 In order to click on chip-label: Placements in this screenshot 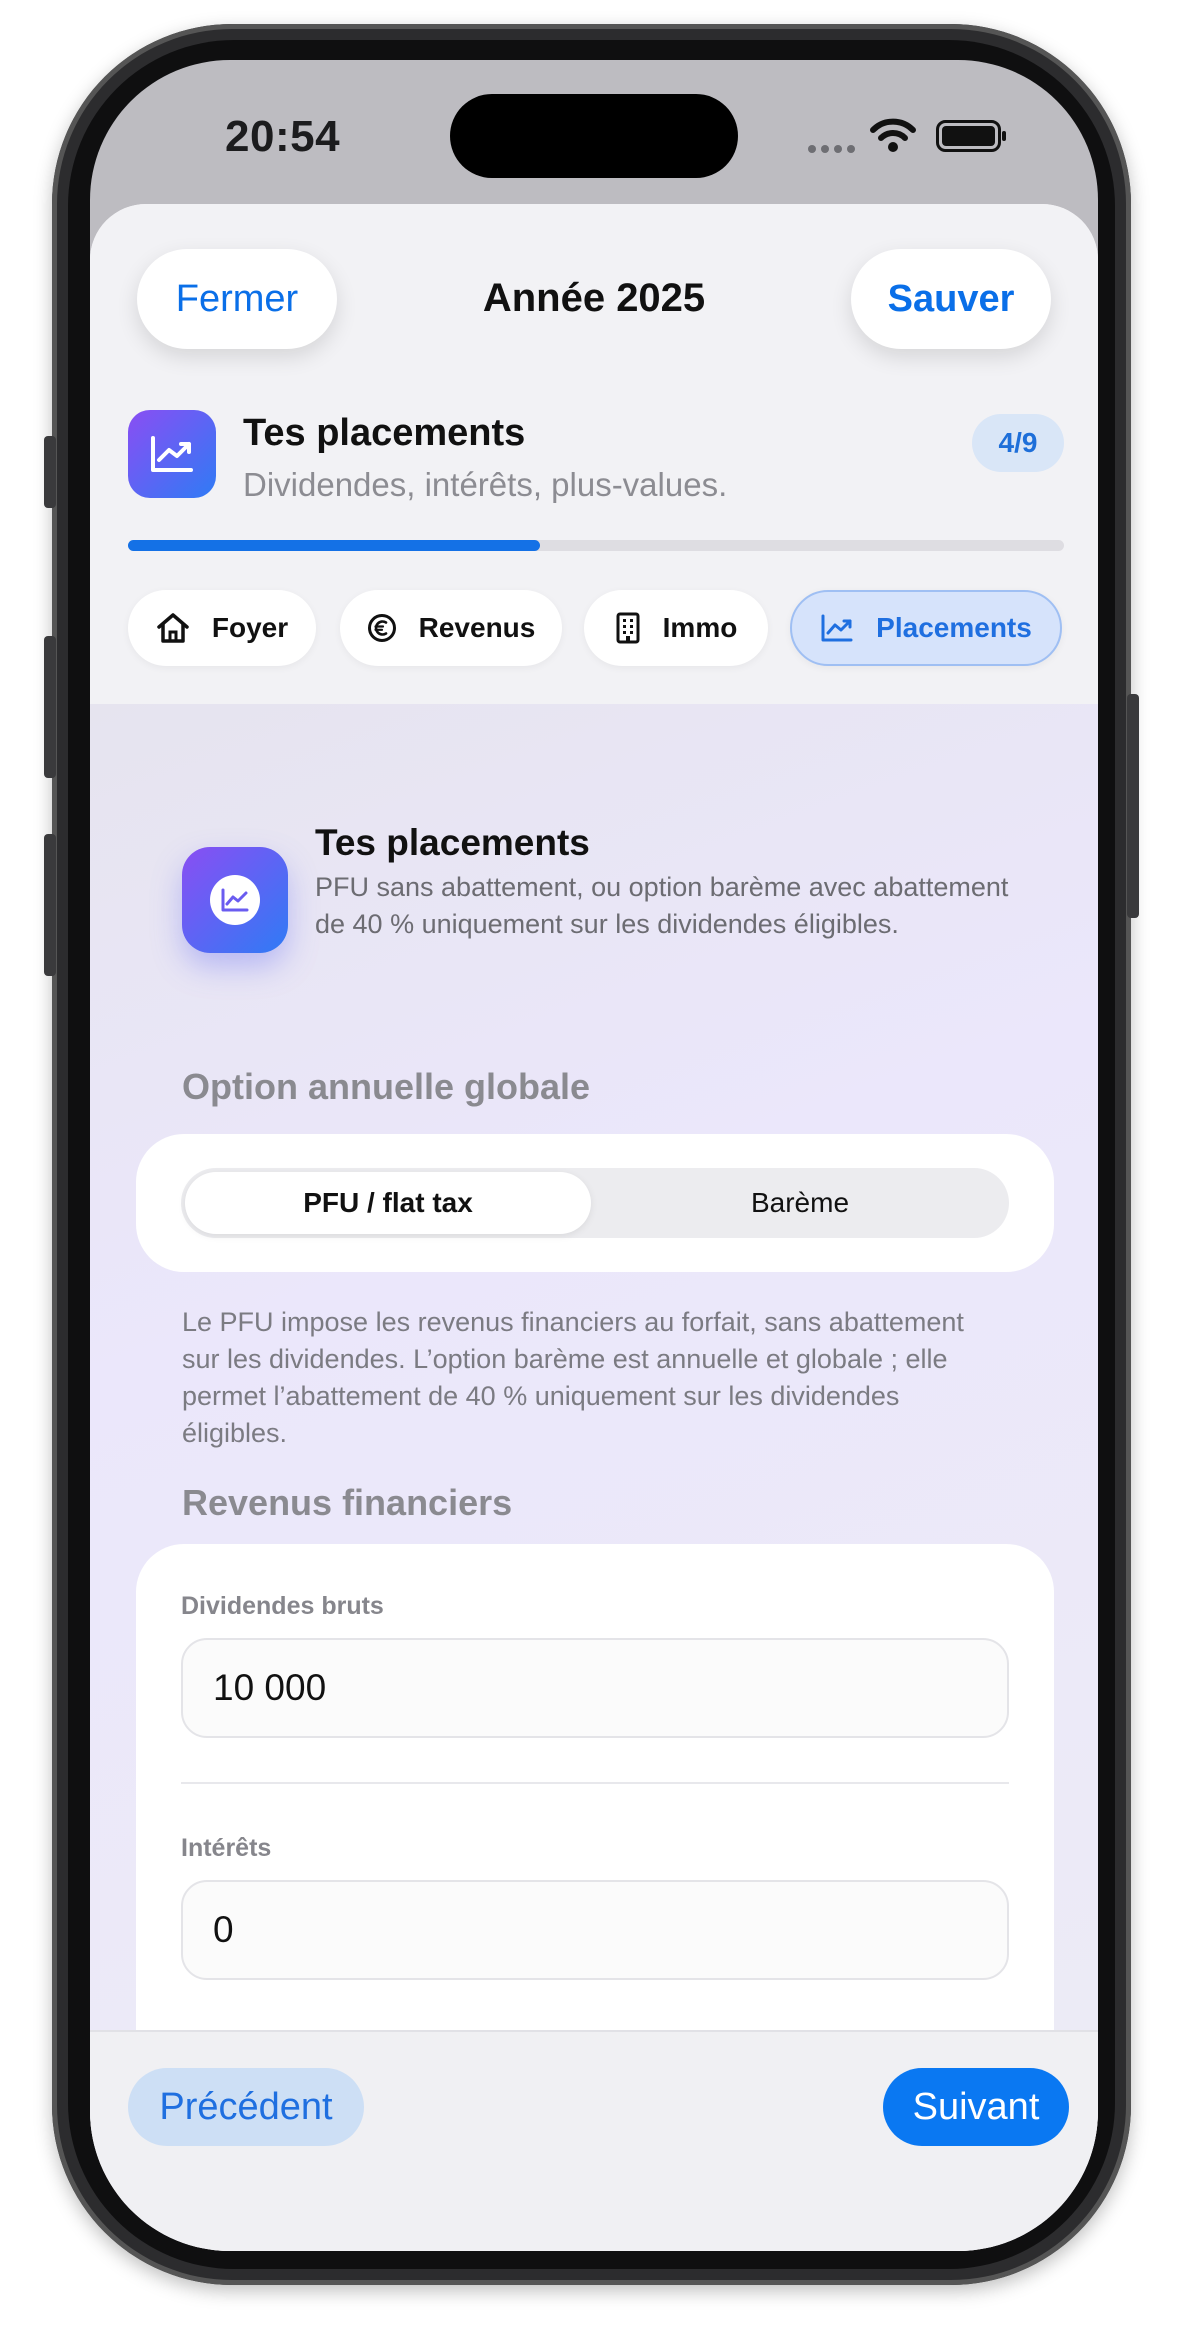, I will do `click(954, 627)`.